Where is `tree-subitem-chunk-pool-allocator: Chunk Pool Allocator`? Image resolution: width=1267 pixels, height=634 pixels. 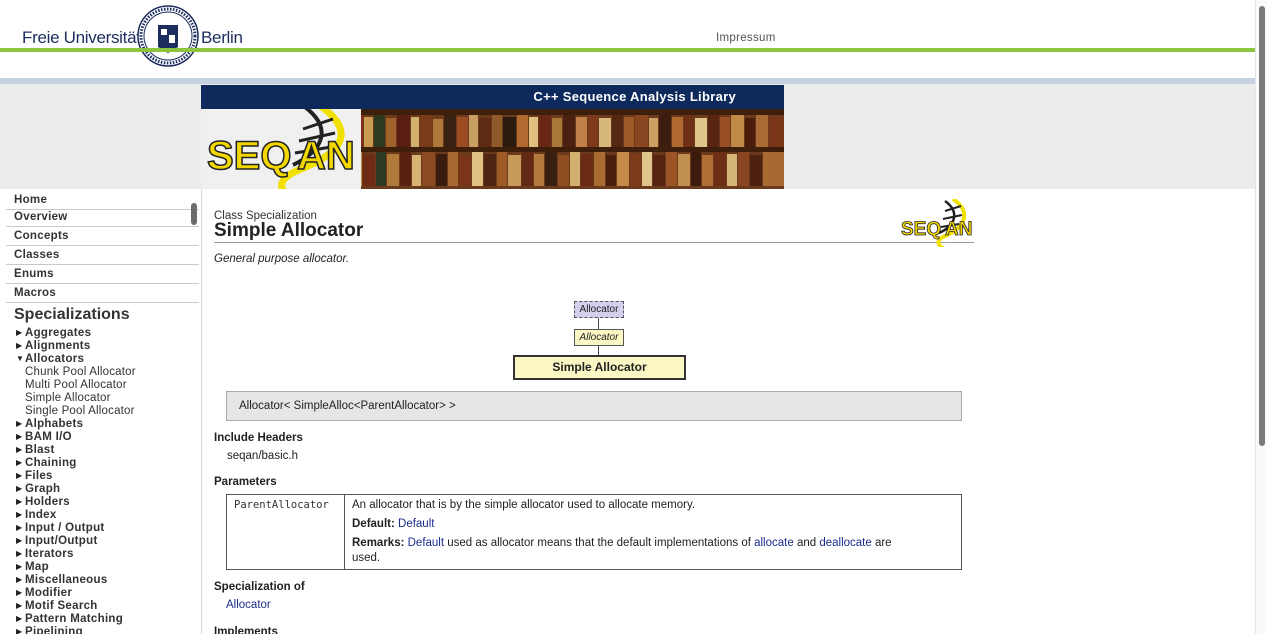
tree-subitem-chunk-pool-allocator: Chunk Pool Allocator is located at coordinates (80, 372).